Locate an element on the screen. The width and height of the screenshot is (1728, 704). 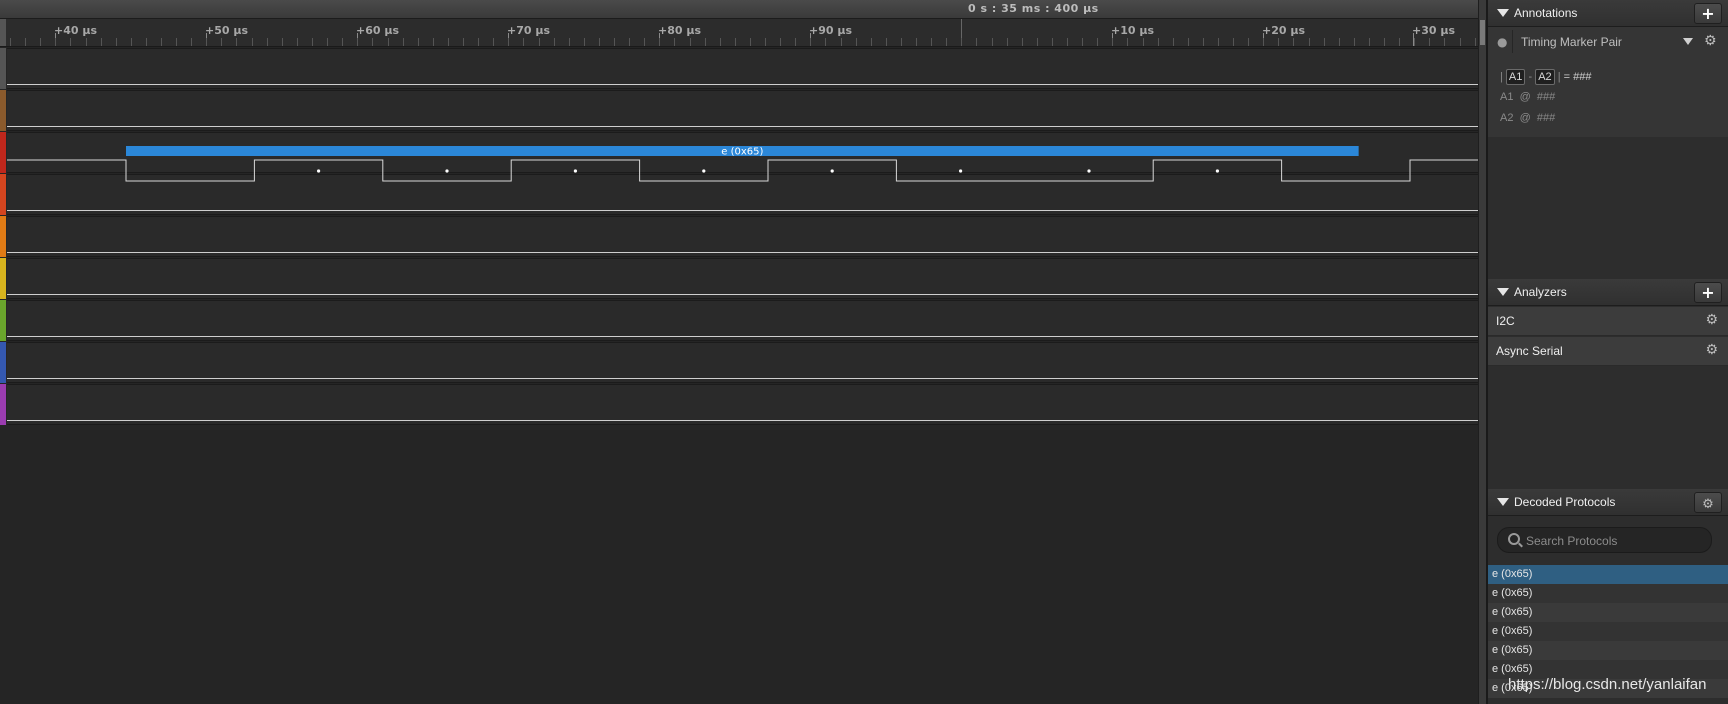
marker-pair-readout: | A1 - A2 | = ### is located at coordinates (1545, 77).